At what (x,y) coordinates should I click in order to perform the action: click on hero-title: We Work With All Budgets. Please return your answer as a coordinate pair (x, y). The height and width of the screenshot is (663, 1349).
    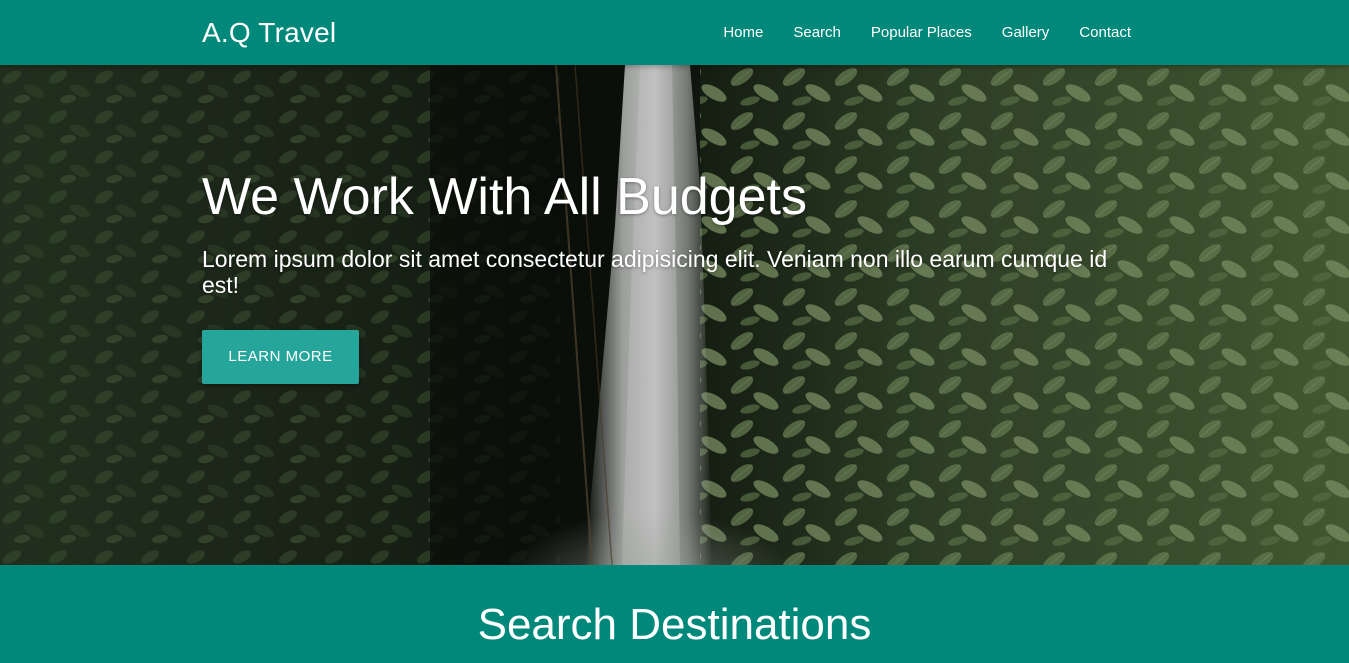
    Looking at the image, I should click on (504, 197).